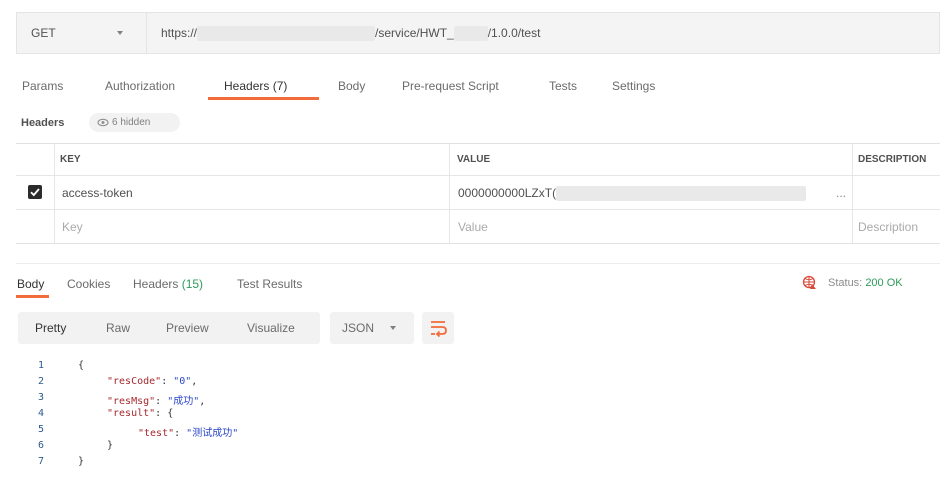 The height and width of the screenshot is (492, 944). Describe the element at coordinates (563, 86) in the screenshot. I see `tab-tests: Tests` at that location.